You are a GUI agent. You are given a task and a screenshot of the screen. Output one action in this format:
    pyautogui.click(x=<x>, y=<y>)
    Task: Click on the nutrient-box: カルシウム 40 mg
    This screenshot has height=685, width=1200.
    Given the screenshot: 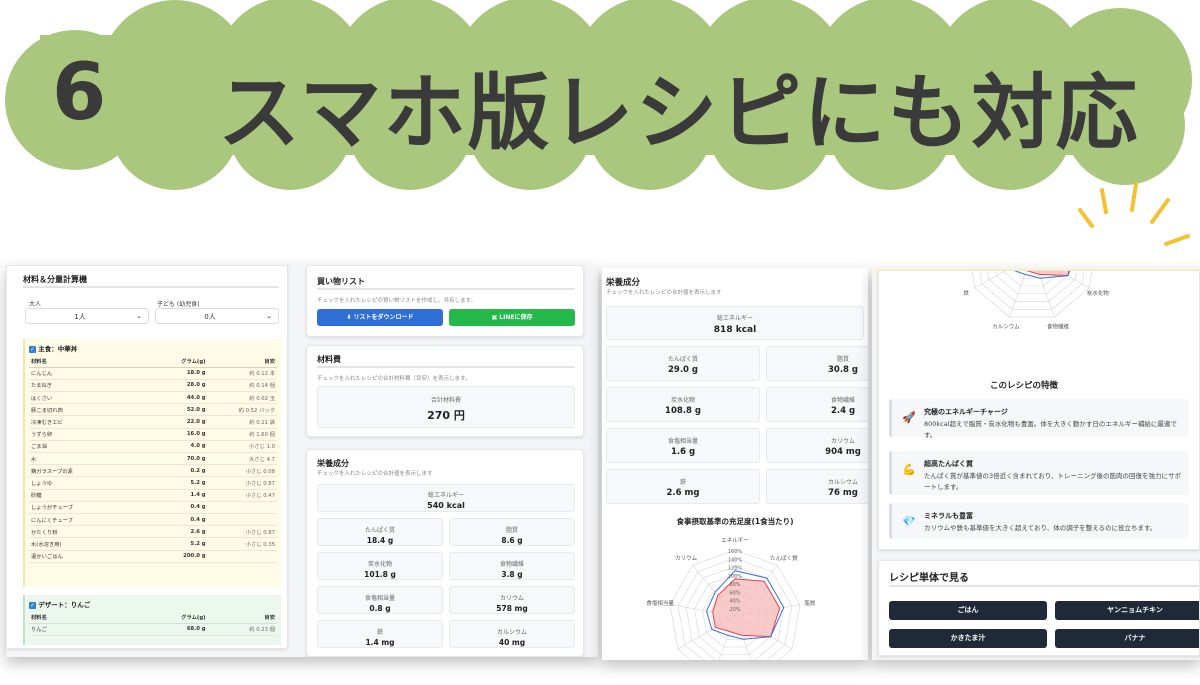 What is the action you would take?
    pyautogui.click(x=512, y=634)
    